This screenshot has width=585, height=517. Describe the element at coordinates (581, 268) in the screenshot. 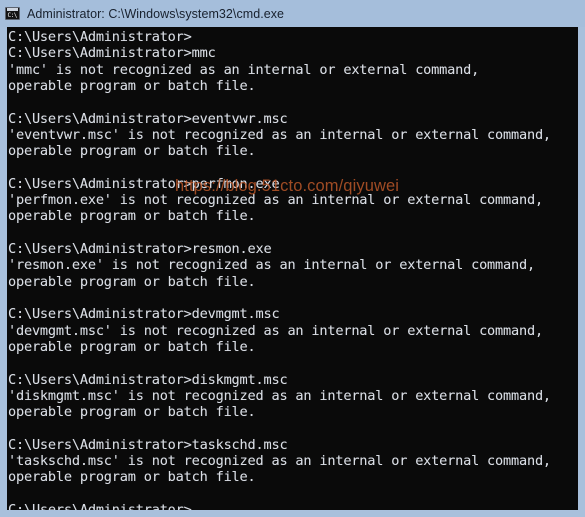

I see `window-frame-right` at that location.